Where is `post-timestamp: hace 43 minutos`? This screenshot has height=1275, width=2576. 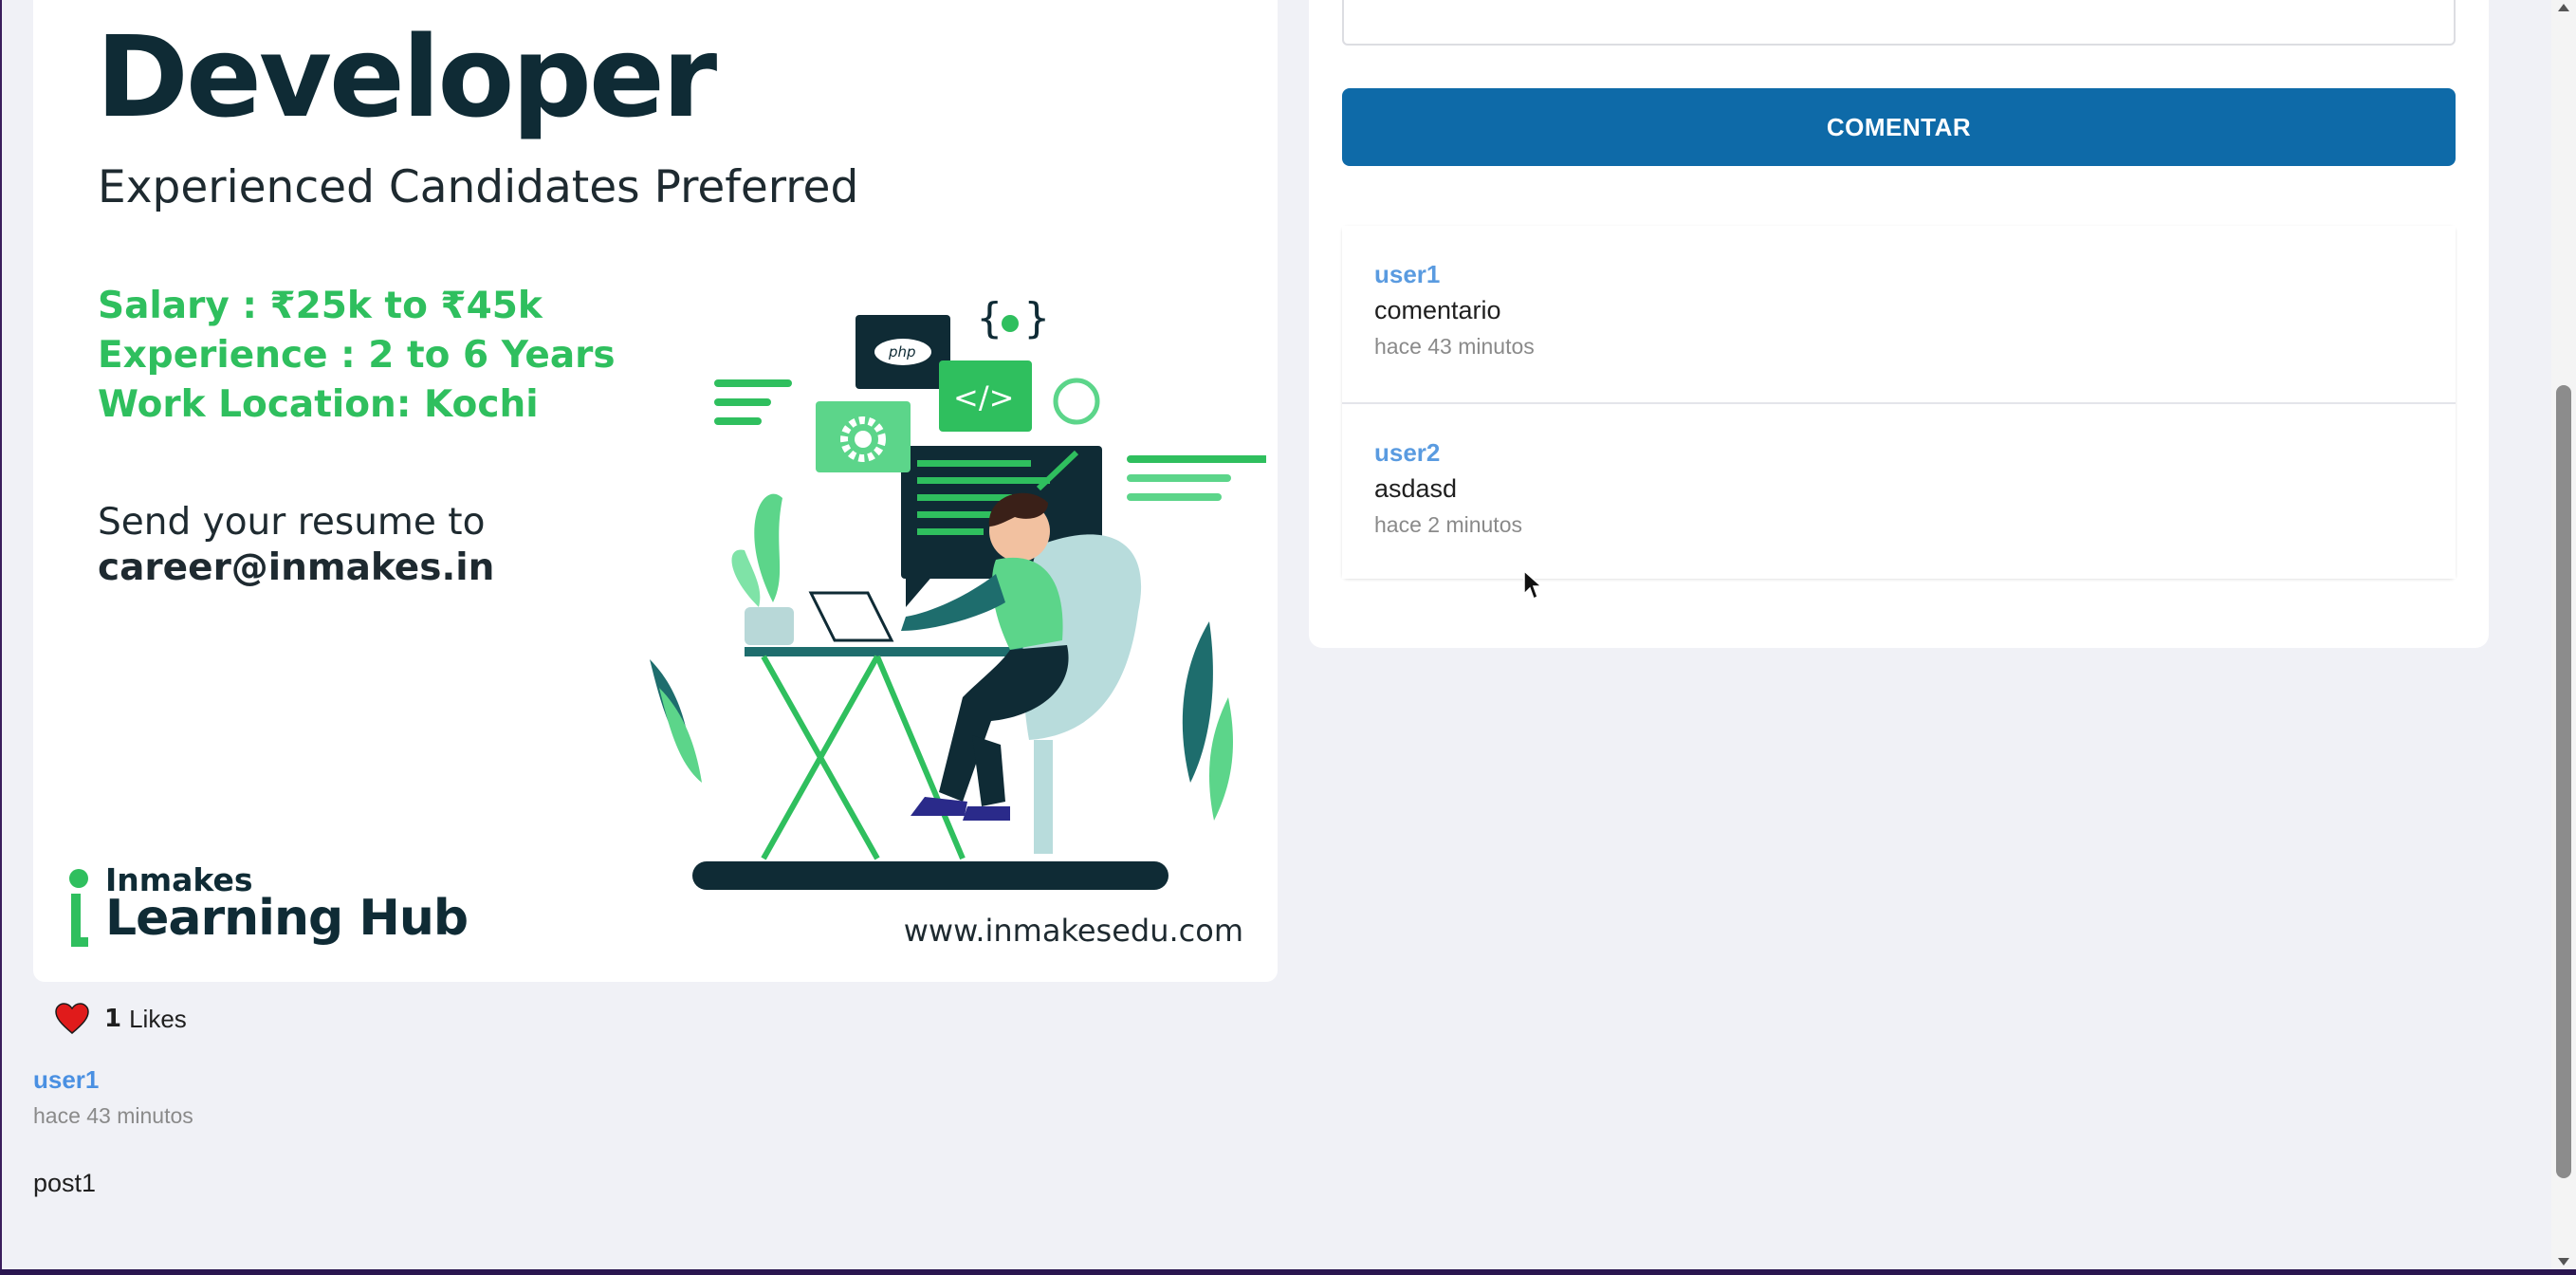 post-timestamp: hace 43 minutos is located at coordinates (113, 1116).